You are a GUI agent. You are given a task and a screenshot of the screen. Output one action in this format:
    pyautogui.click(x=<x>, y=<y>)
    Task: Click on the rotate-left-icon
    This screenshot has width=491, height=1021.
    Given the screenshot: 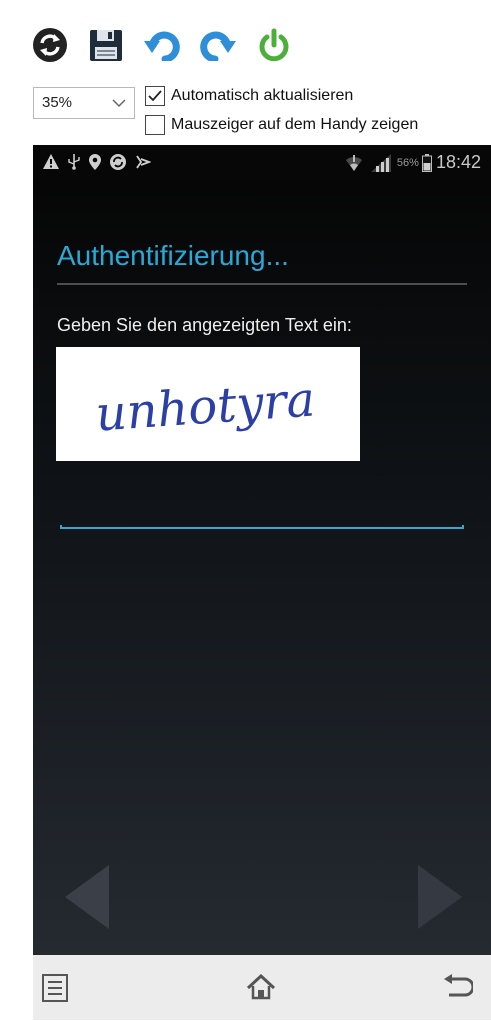 What is the action you would take?
    pyautogui.click(x=162, y=46)
    